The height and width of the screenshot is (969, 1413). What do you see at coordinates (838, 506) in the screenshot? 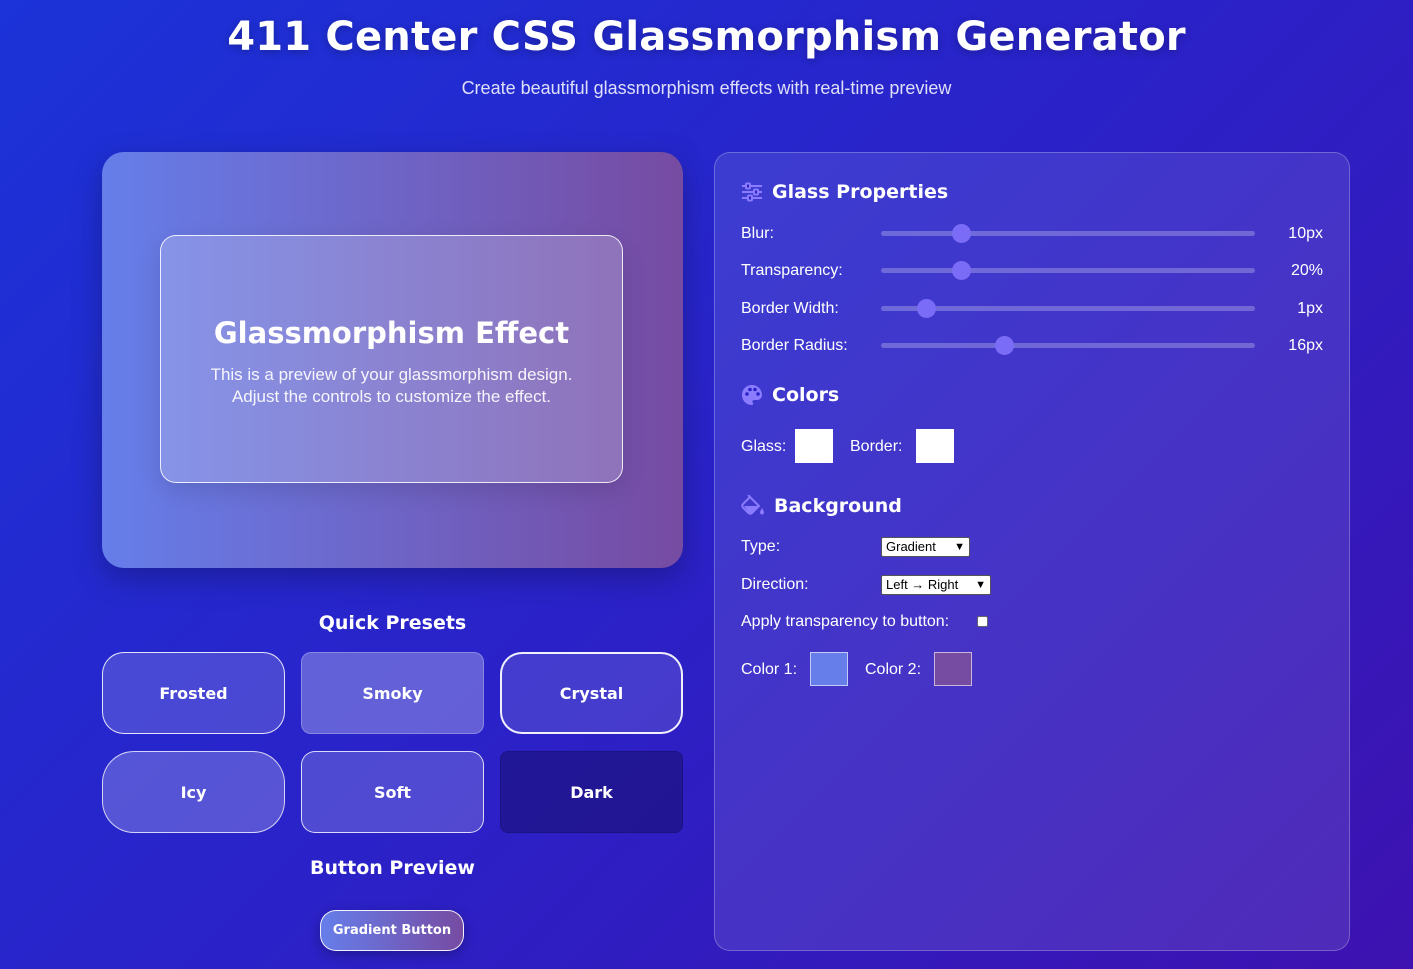
I see `background-title: Background` at bounding box center [838, 506].